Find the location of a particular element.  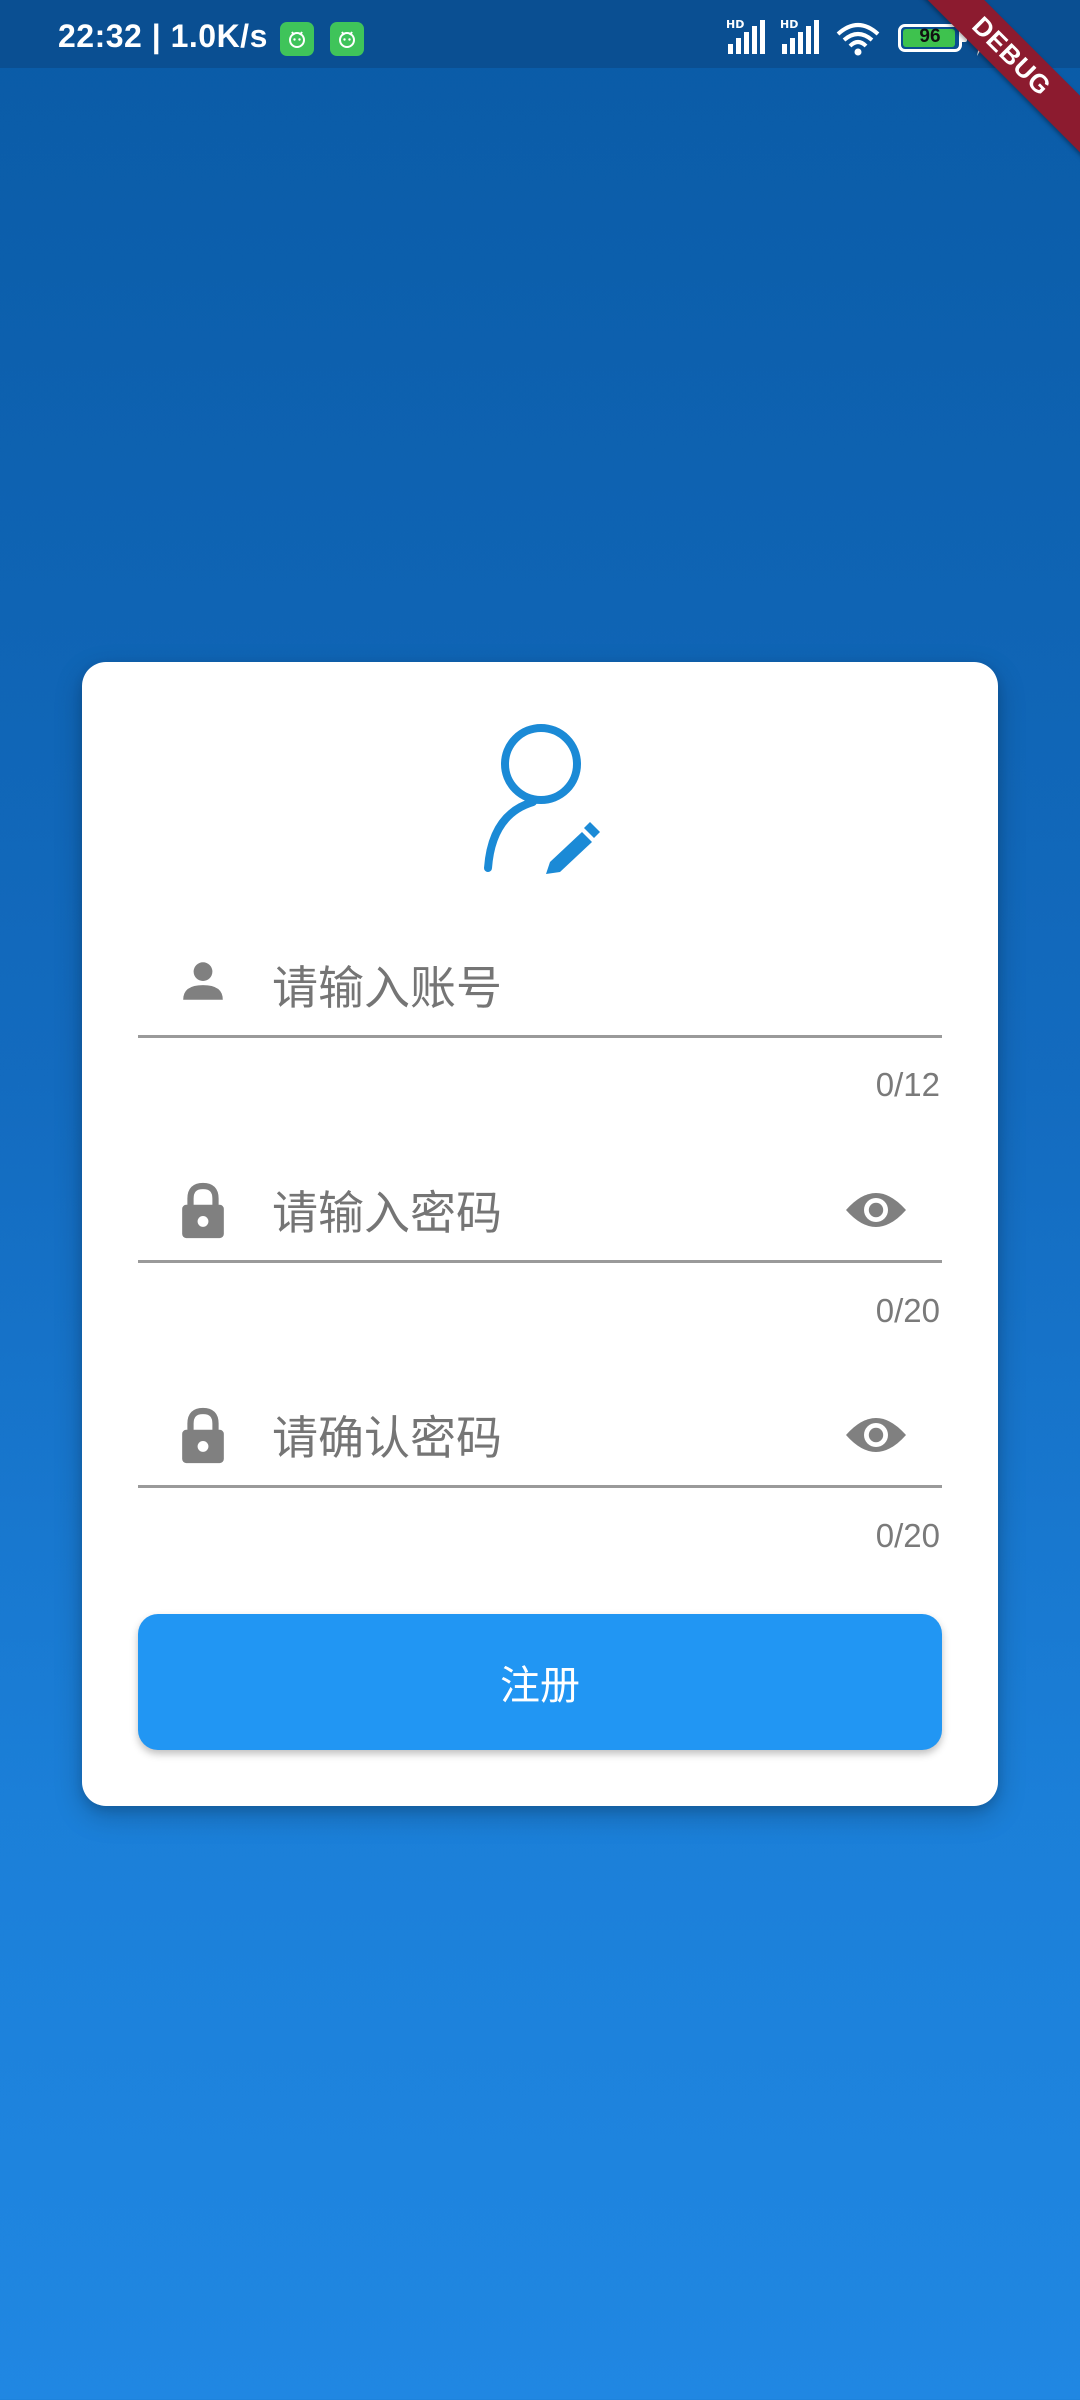

status-bar: 22:32 | 1.0K/s HD HD 96 is located at coordinates (540, 34).